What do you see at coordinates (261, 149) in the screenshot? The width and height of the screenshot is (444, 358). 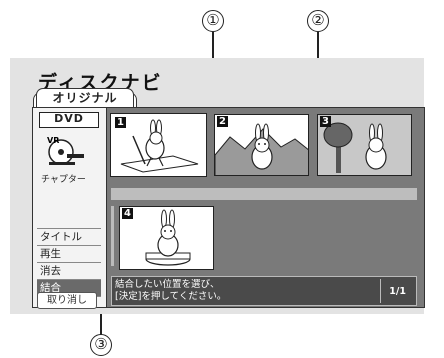 I see `bunny-mountains-illustration` at bounding box center [261, 149].